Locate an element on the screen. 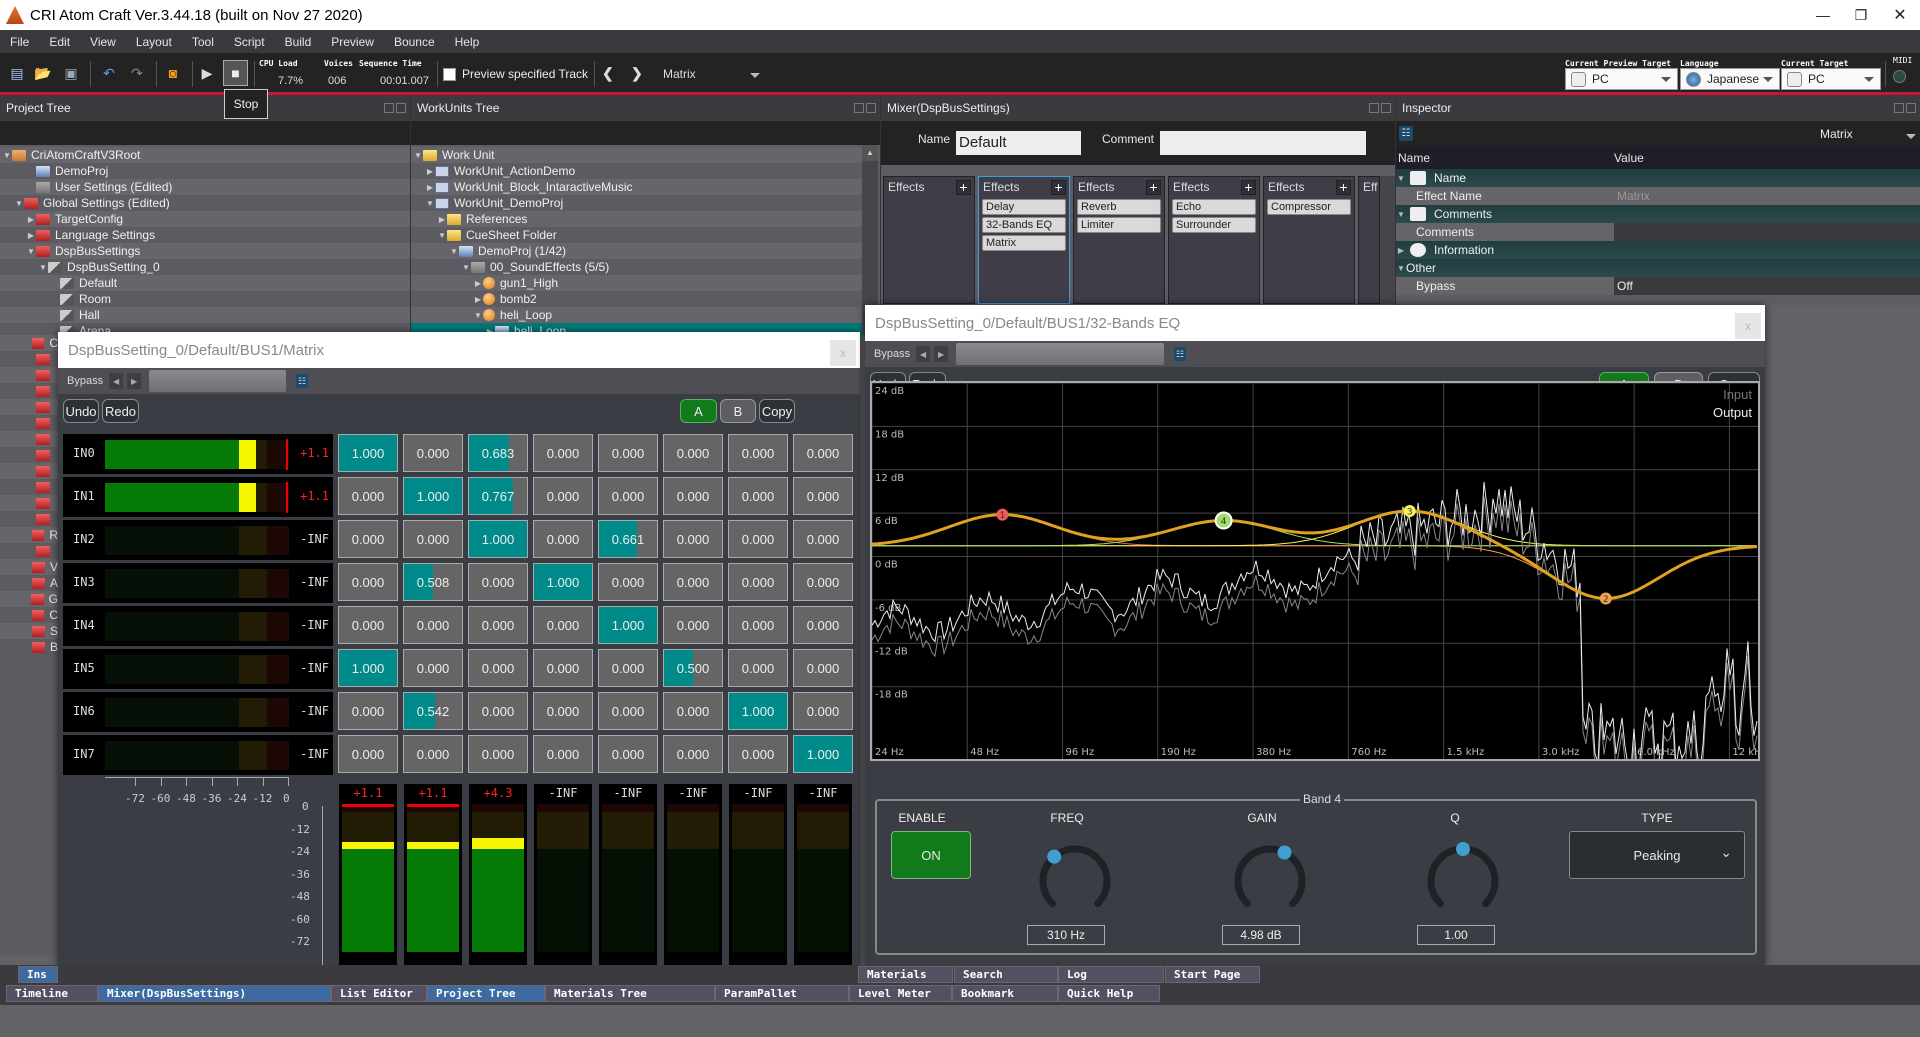 This screenshot has width=1920, height=1037. menu-tool: Tool is located at coordinates (203, 42).